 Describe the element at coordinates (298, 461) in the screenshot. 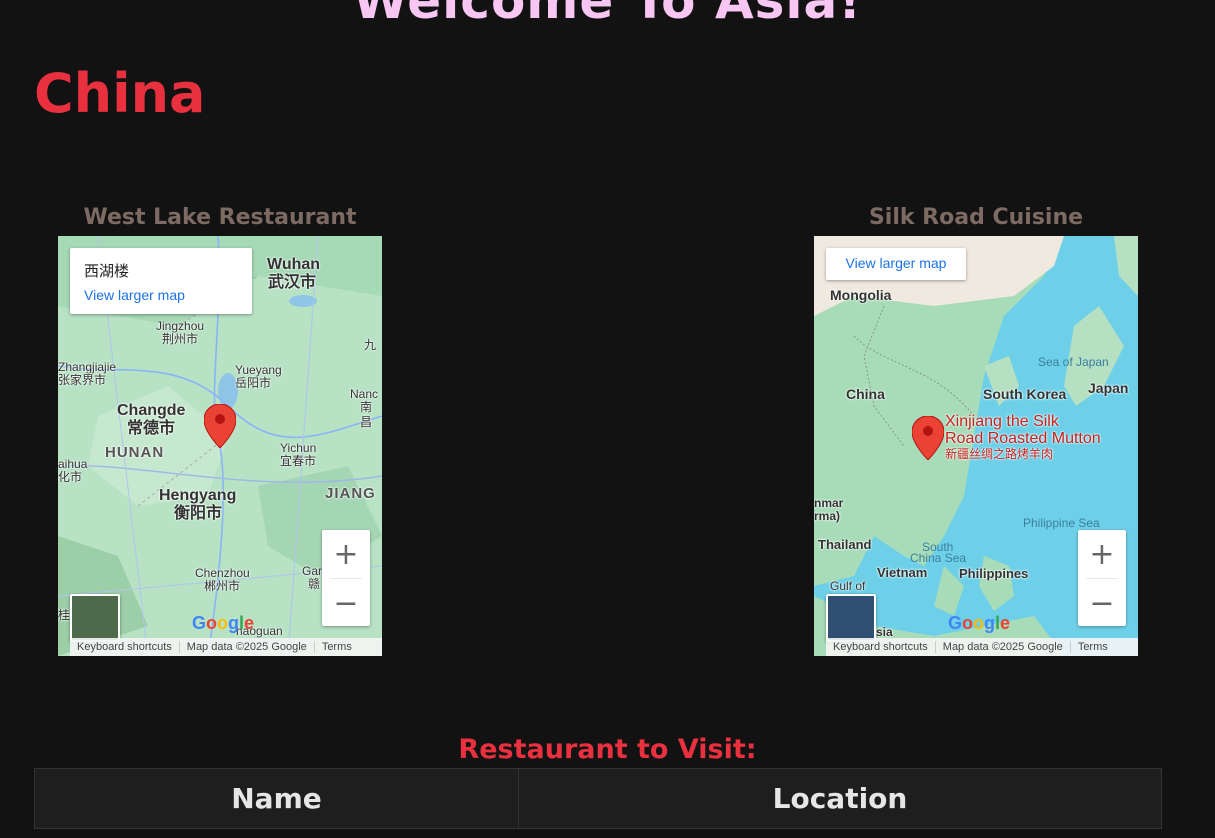

I see `map-label: 宜春市` at that location.